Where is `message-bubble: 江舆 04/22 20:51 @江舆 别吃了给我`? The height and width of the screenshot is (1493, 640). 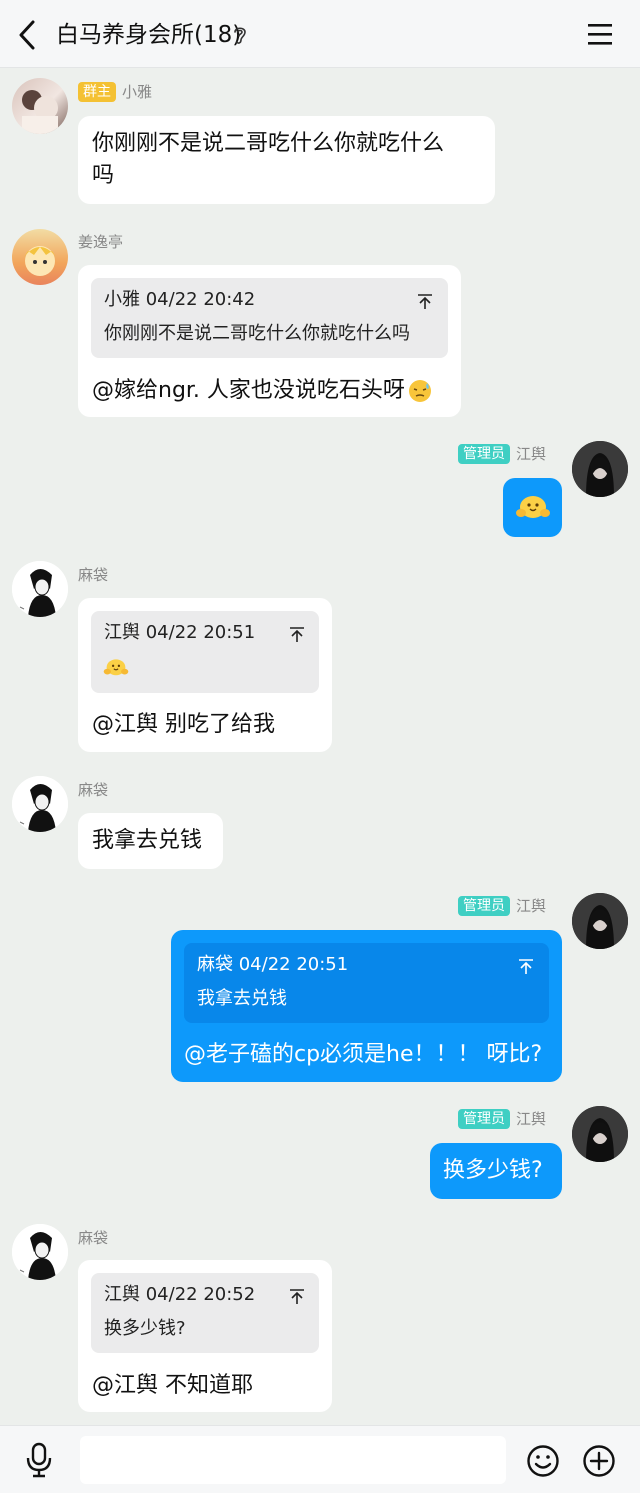
message-bubble: 江舆 04/22 20:51 @江舆 别吃了给我 is located at coordinates (205, 675).